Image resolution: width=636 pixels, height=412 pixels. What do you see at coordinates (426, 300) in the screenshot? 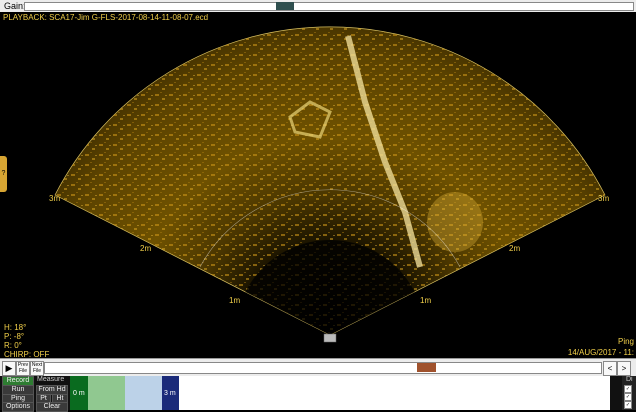
I see `range-label-right-1m: 1m` at bounding box center [426, 300].